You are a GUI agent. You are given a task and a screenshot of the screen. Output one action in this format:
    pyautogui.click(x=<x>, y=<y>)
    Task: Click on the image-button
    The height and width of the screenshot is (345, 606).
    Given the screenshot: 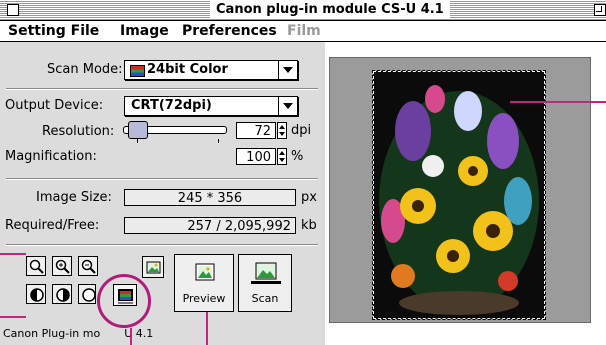 What is the action you would take?
    pyautogui.click(x=153, y=267)
    